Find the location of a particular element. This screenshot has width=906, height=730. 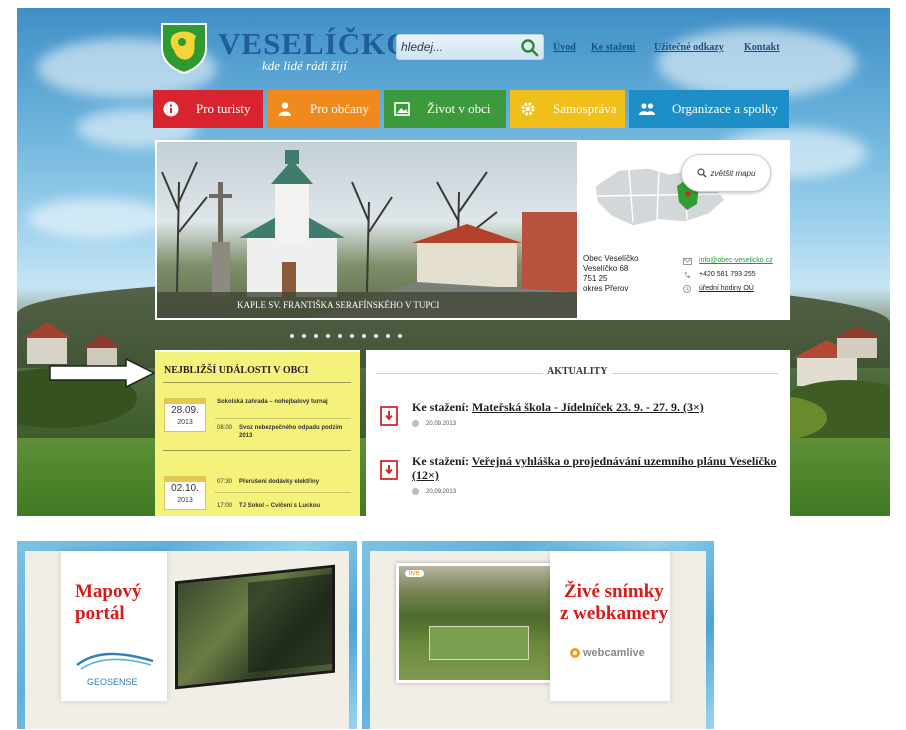

tab-pro-obcany: Pro občany is located at coordinates (323, 109).